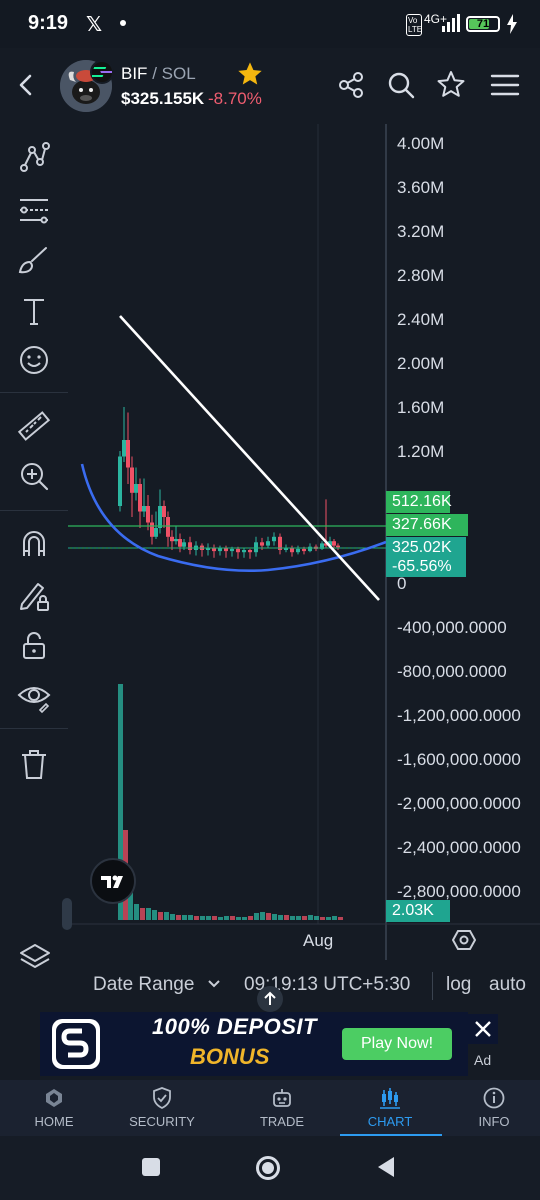 The image size is (540, 1200). I want to click on volume-tag: 2.03K, so click(418, 911).